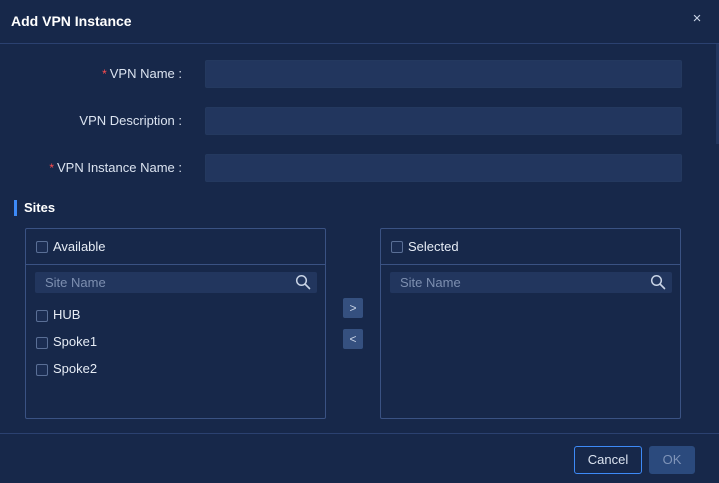 This screenshot has height=483, width=719. Describe the element at coordinates (71, 21) in the screenshot. I see `dialog-title: Add VPN Instance` at that location.